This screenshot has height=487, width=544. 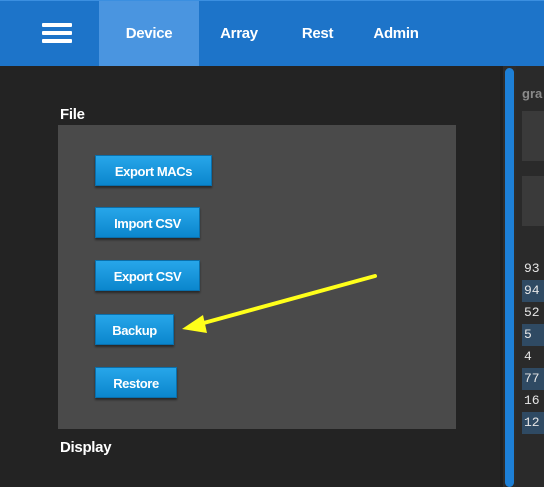 What do you see at coordinates (57, 33) in the screenshot?
I see `hamburger-menu-icon` at bounding box center [57, 33].